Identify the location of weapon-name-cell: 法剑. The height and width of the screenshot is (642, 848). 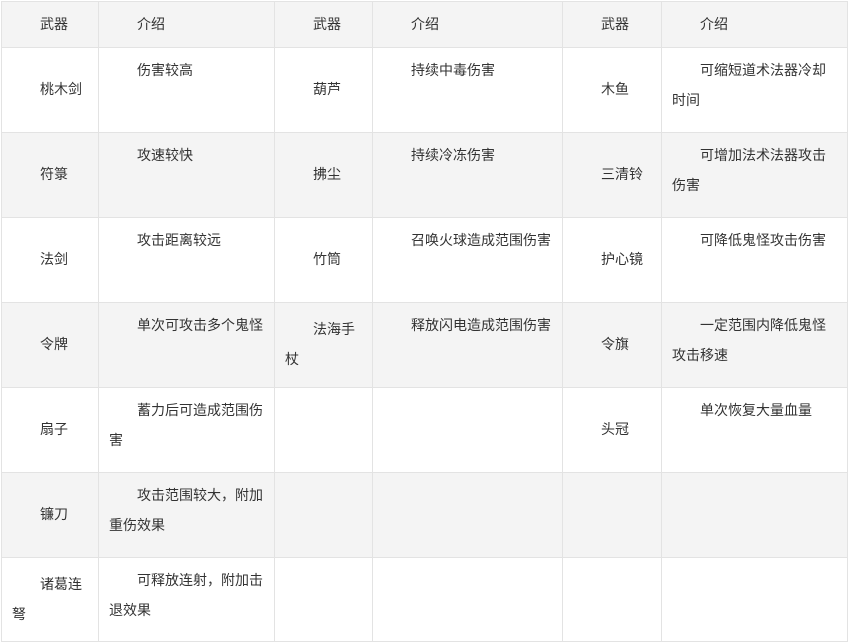
(50, 260).